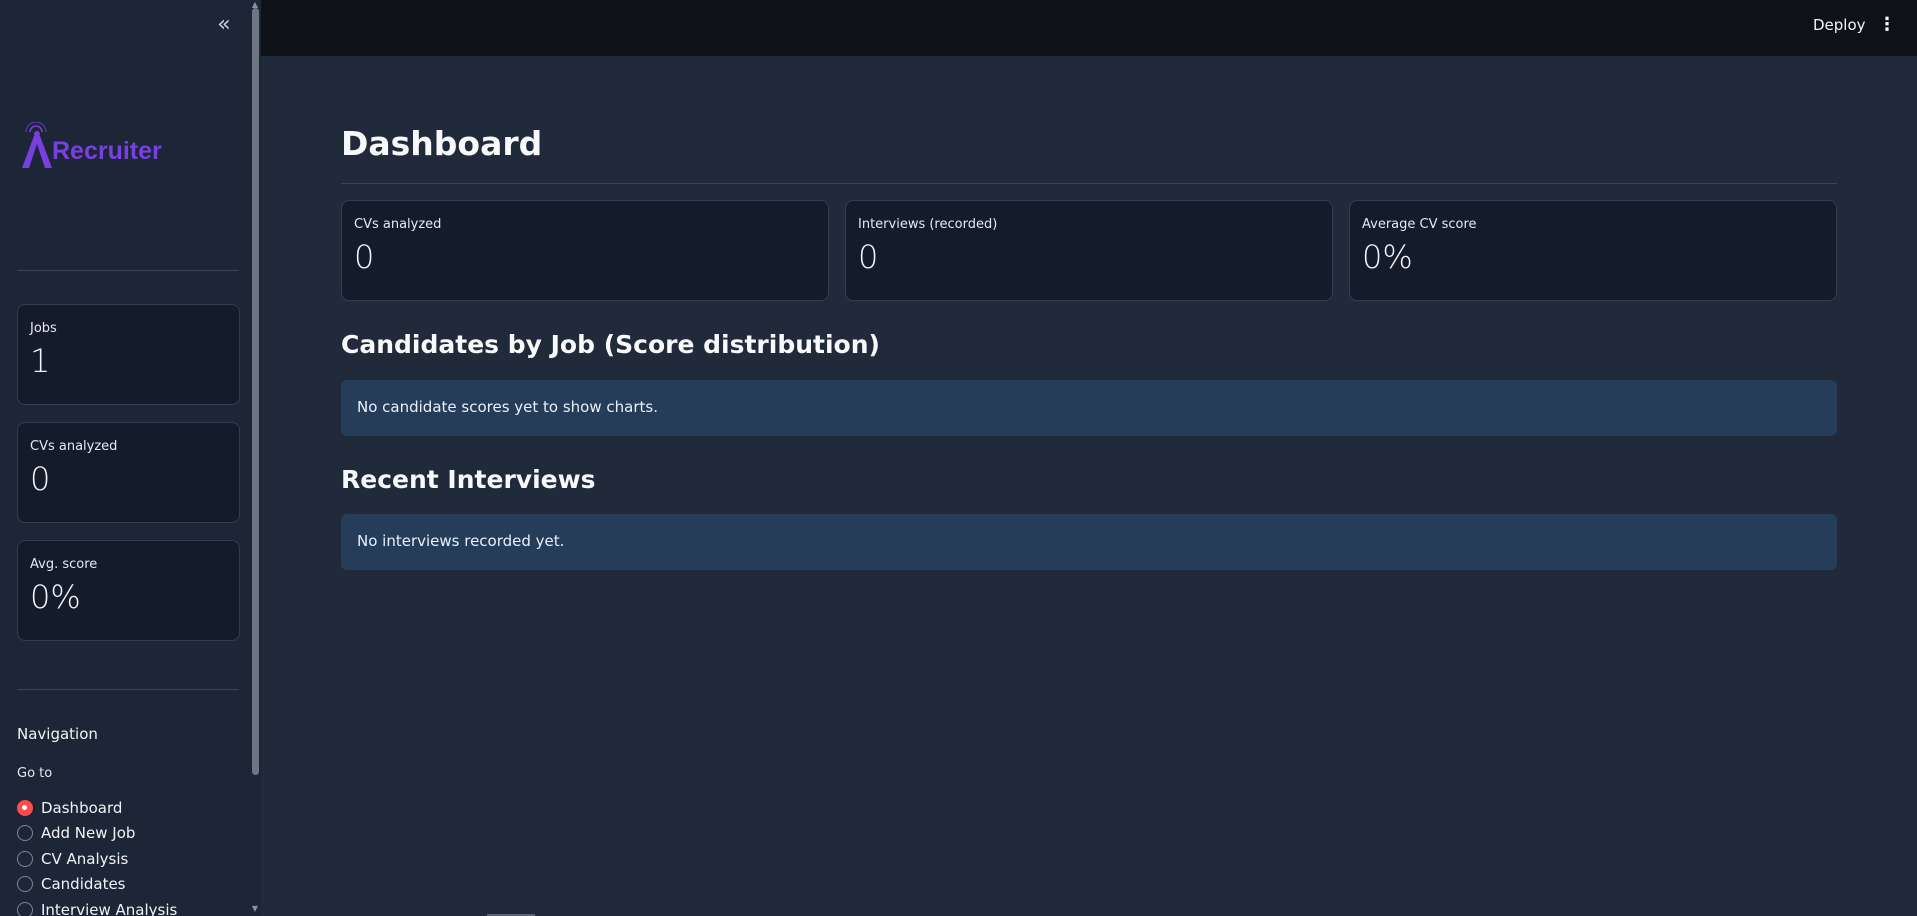  I want to click on candidates-info-alert: No candidate scores yet to show charts., so click(1089, 408).